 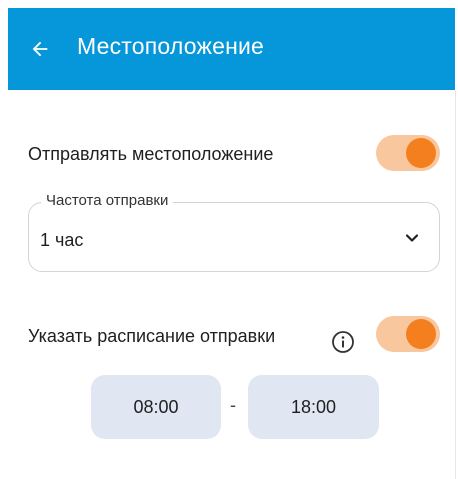 What do you see at coordinates (107, 200) in the screenshot?
I see `frequency-legend: Частота отправки` at bounding box center [107, 200].